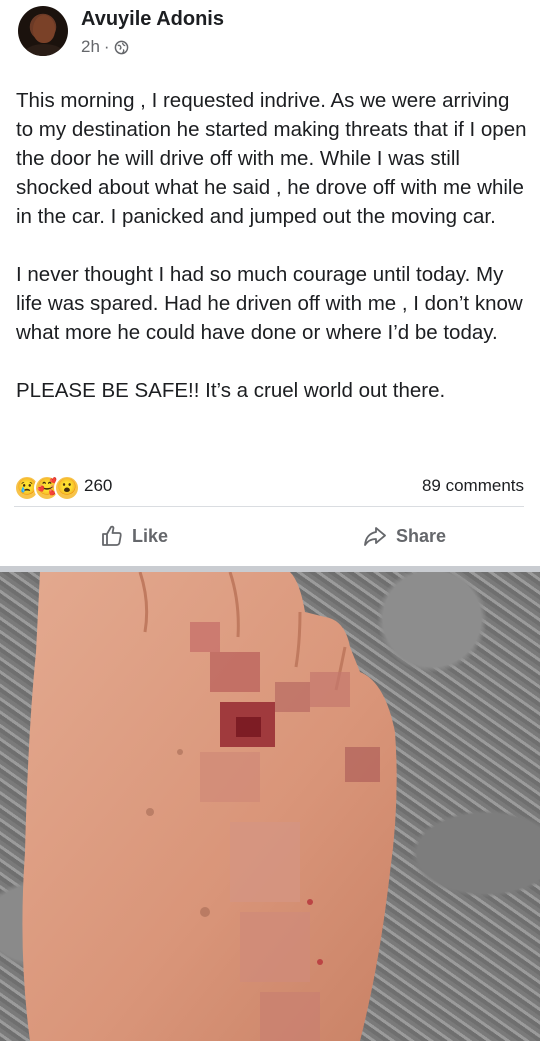 This screenshot has width=540, height=1041. I want to click on avatar-face, so click(44, 29).